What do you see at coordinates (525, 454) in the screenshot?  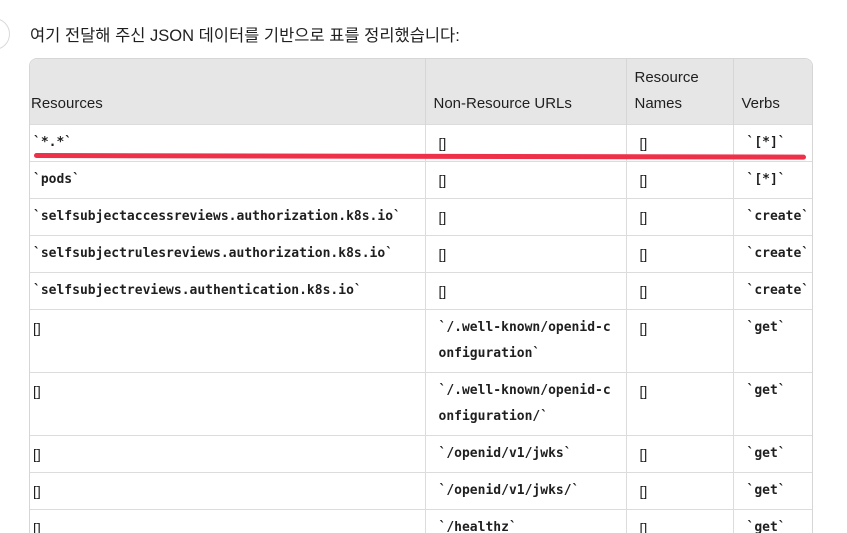 I see `cell-non-resource-urls: `/openid/v1/jwks`` at bounding box center [525, 454].